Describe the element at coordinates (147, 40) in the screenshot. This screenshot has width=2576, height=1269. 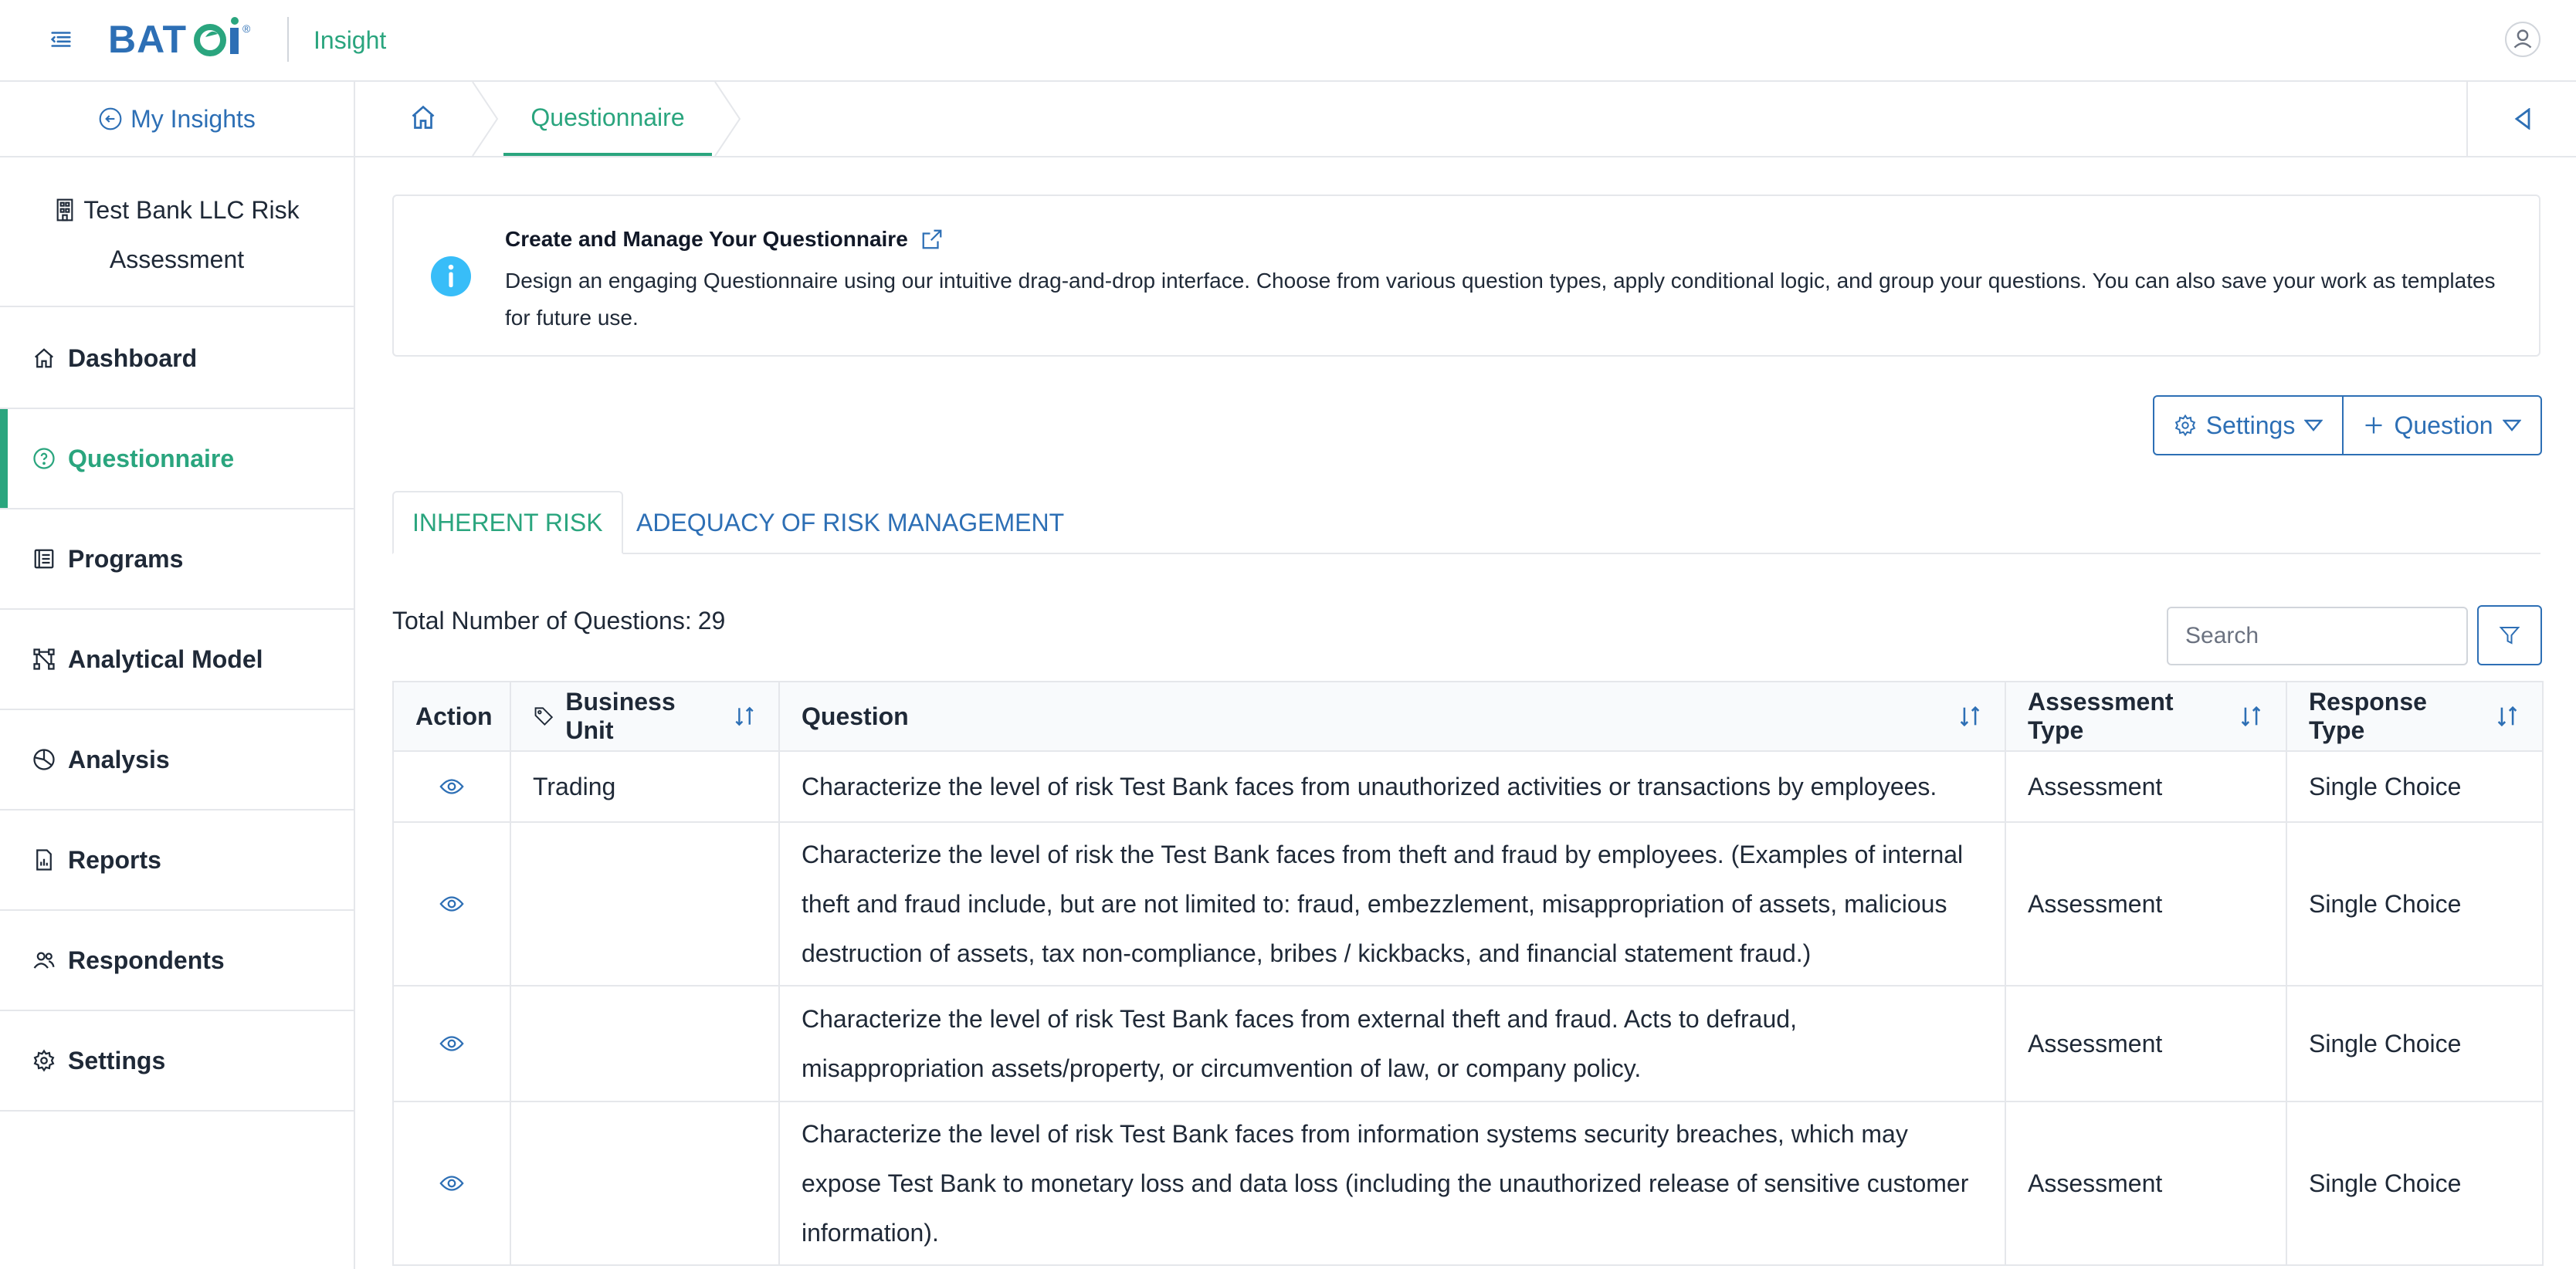
I see `svg-text: BAT` at that location.